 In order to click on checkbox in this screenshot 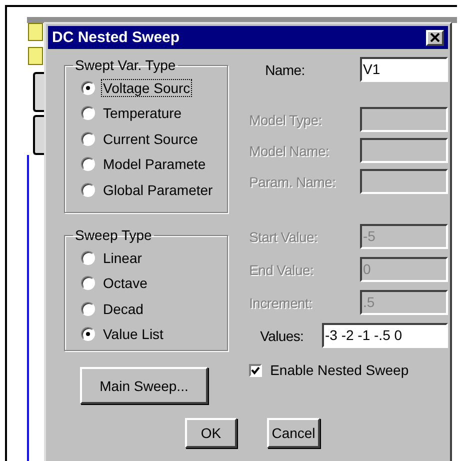, I will do `click(255, 370)`.